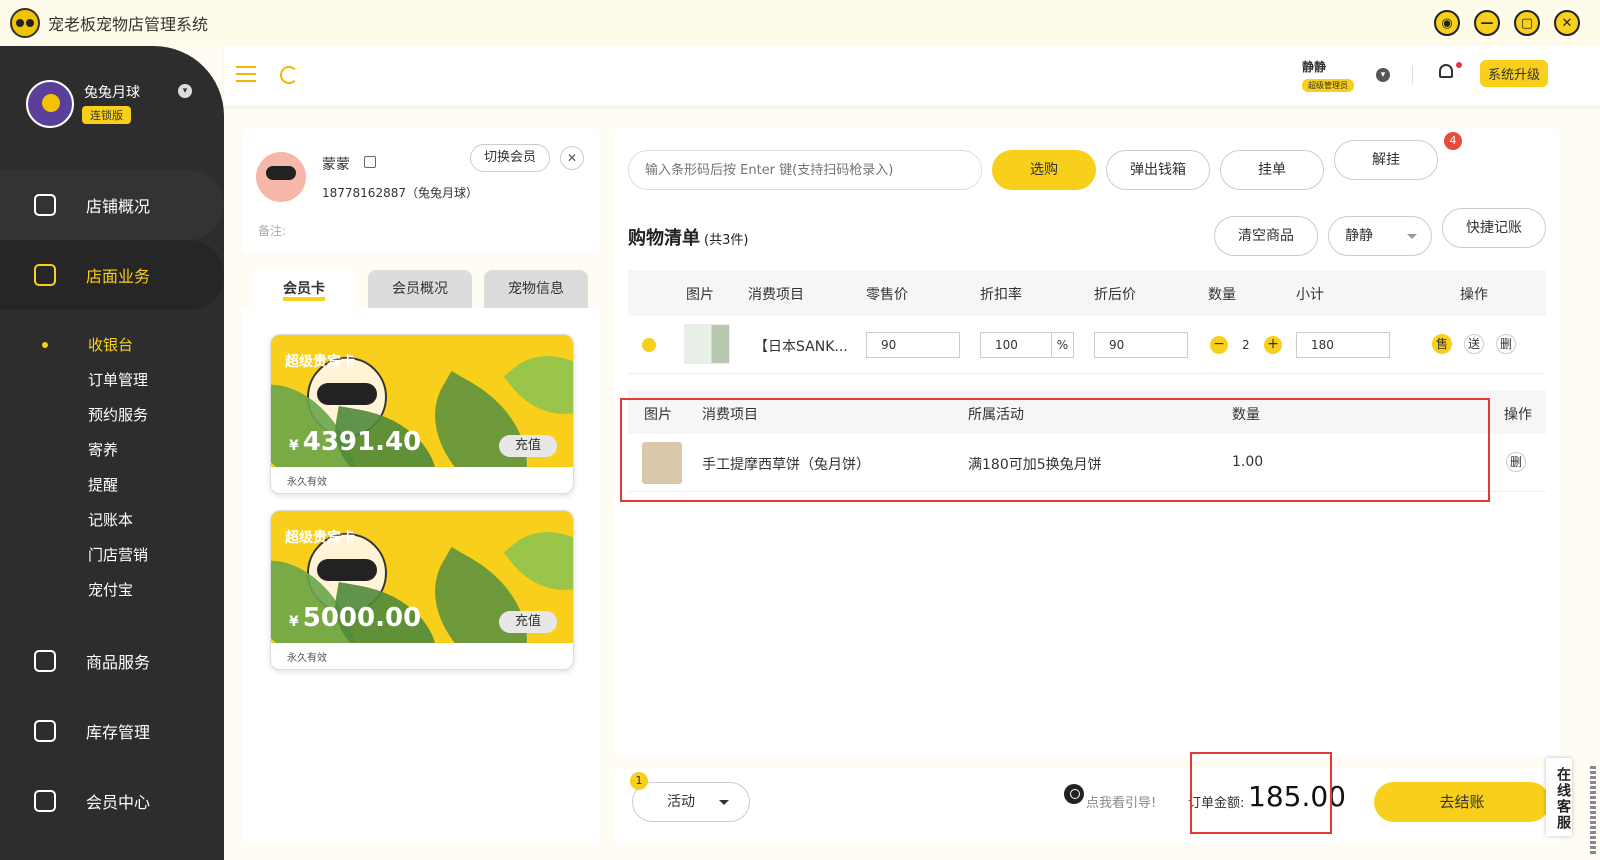 This screenshot has width=1600, height=860. I want to click on card-balance: ¥5000.00, so click(355, 618).